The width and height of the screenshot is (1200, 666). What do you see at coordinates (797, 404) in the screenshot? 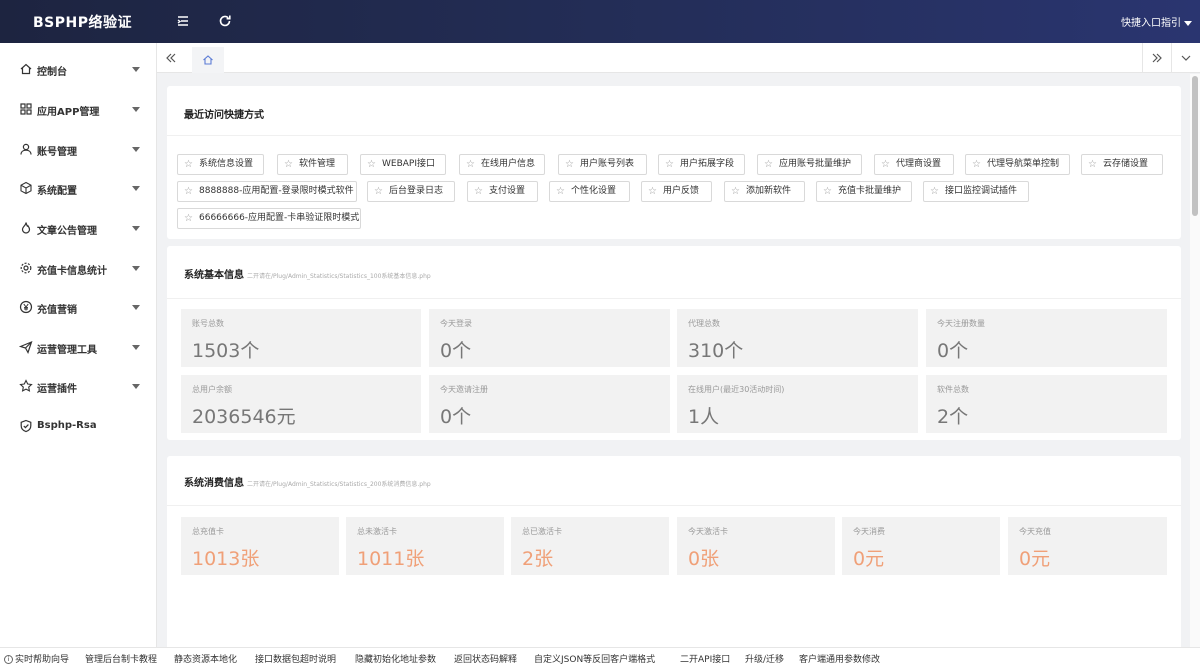
I see `stat-tile: 在线用户(最近30活动时间) 1人` at bounding box center [797, 404].